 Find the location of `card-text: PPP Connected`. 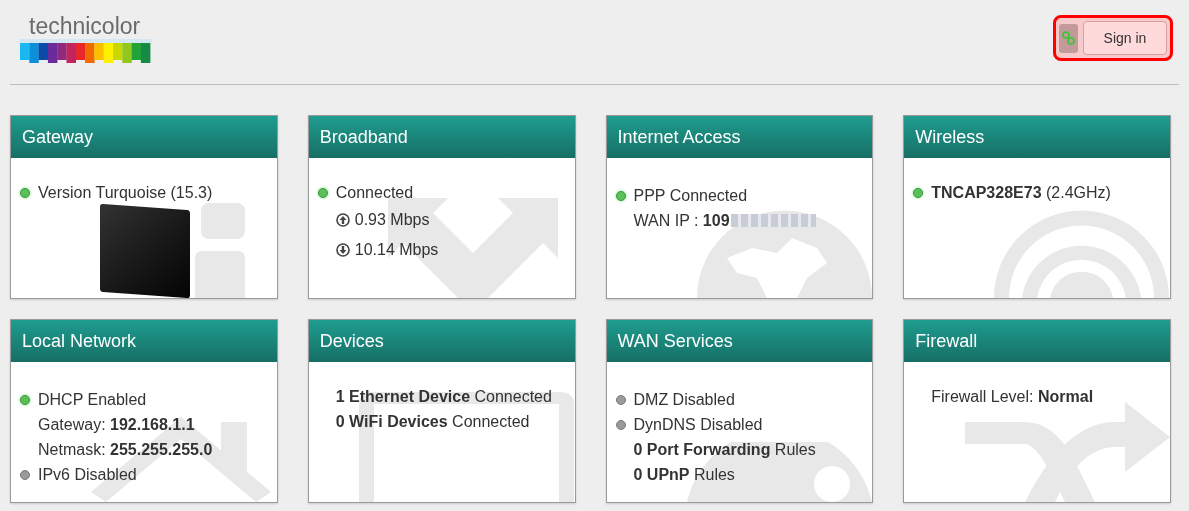

card-text: PPP Connected is located at coordinates (690, 195).